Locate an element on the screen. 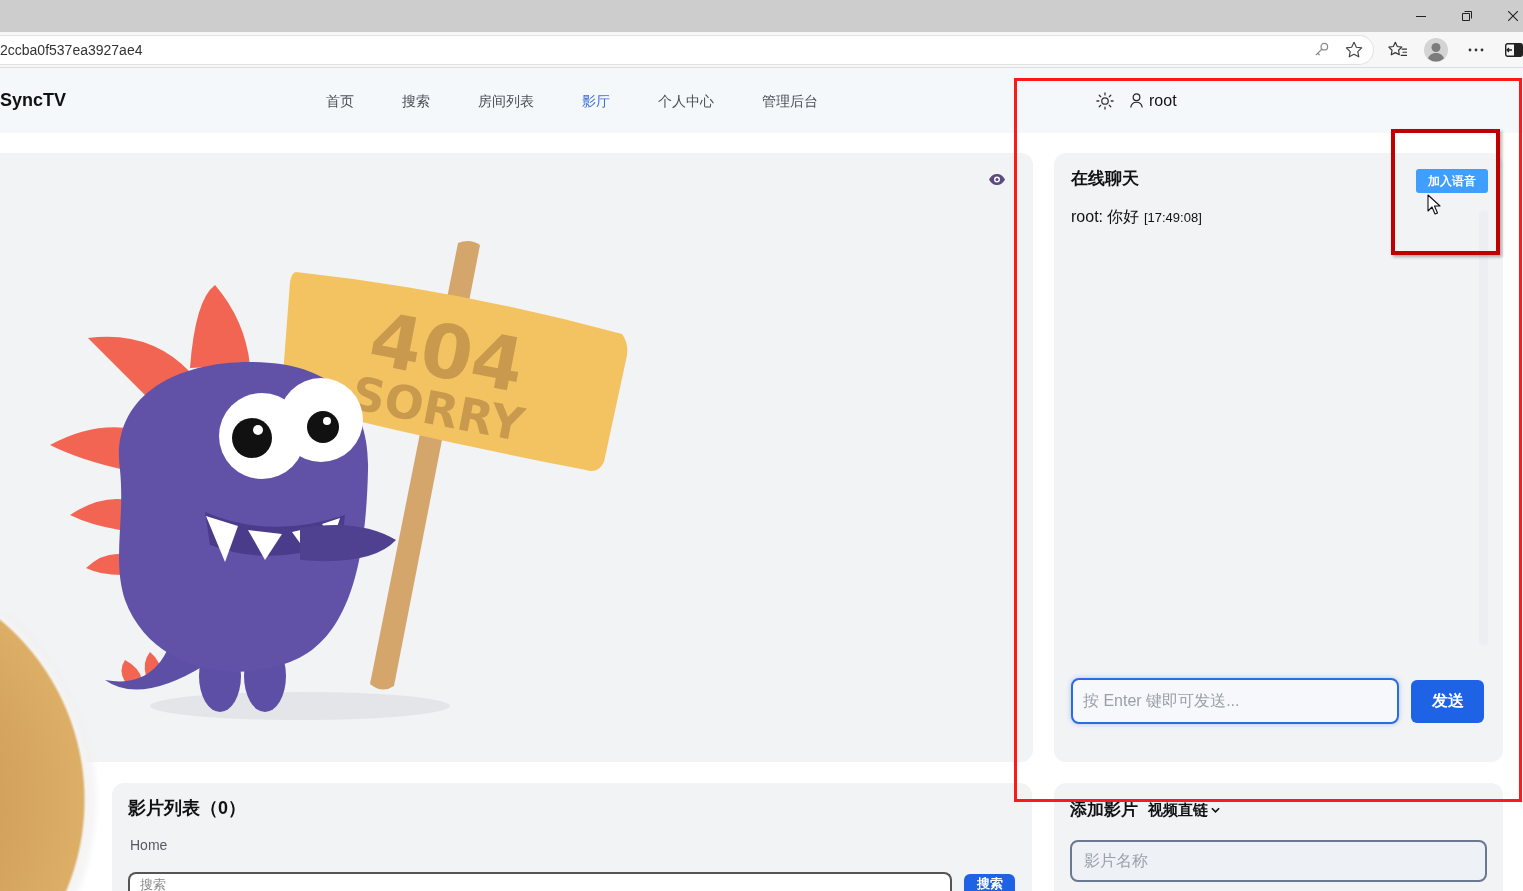  restore-icon is located at coordinates (1467, 16).